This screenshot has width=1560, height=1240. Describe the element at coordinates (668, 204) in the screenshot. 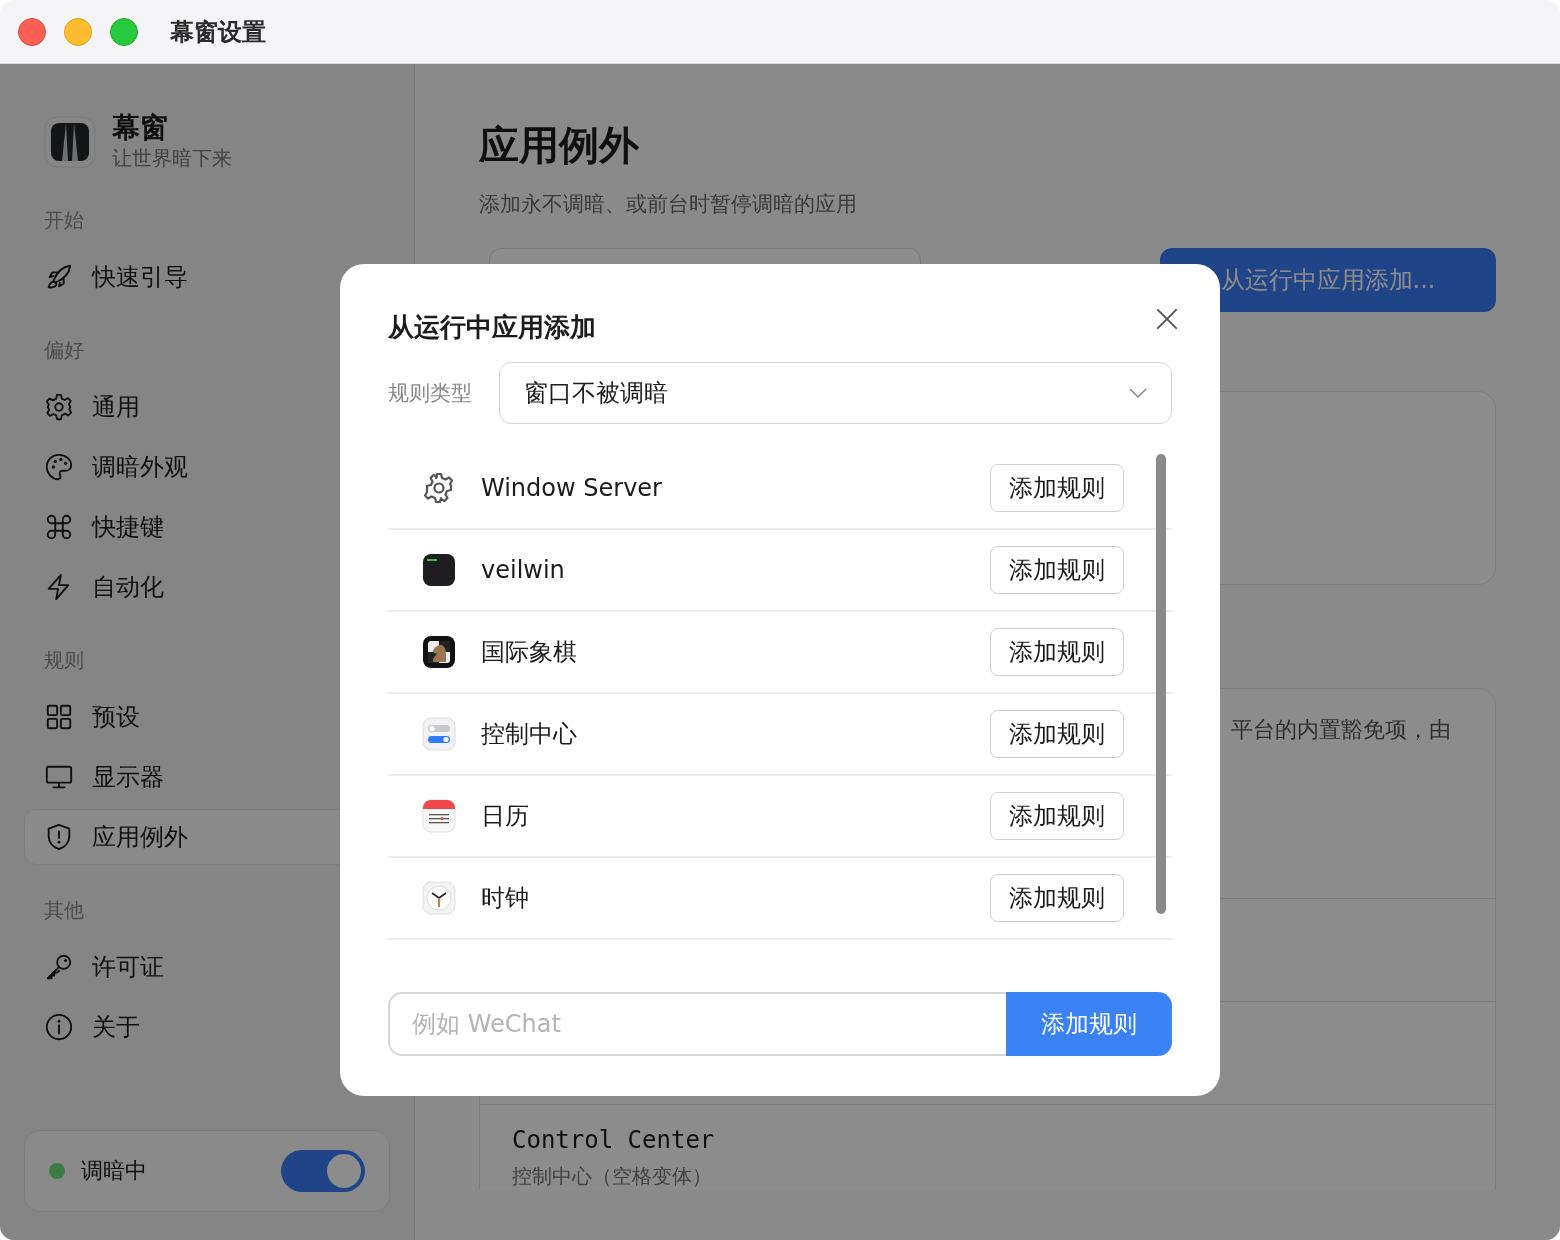

I see `page-subtitle: 添加永不调暗、或前台时暂停调暗的应用` at that location.